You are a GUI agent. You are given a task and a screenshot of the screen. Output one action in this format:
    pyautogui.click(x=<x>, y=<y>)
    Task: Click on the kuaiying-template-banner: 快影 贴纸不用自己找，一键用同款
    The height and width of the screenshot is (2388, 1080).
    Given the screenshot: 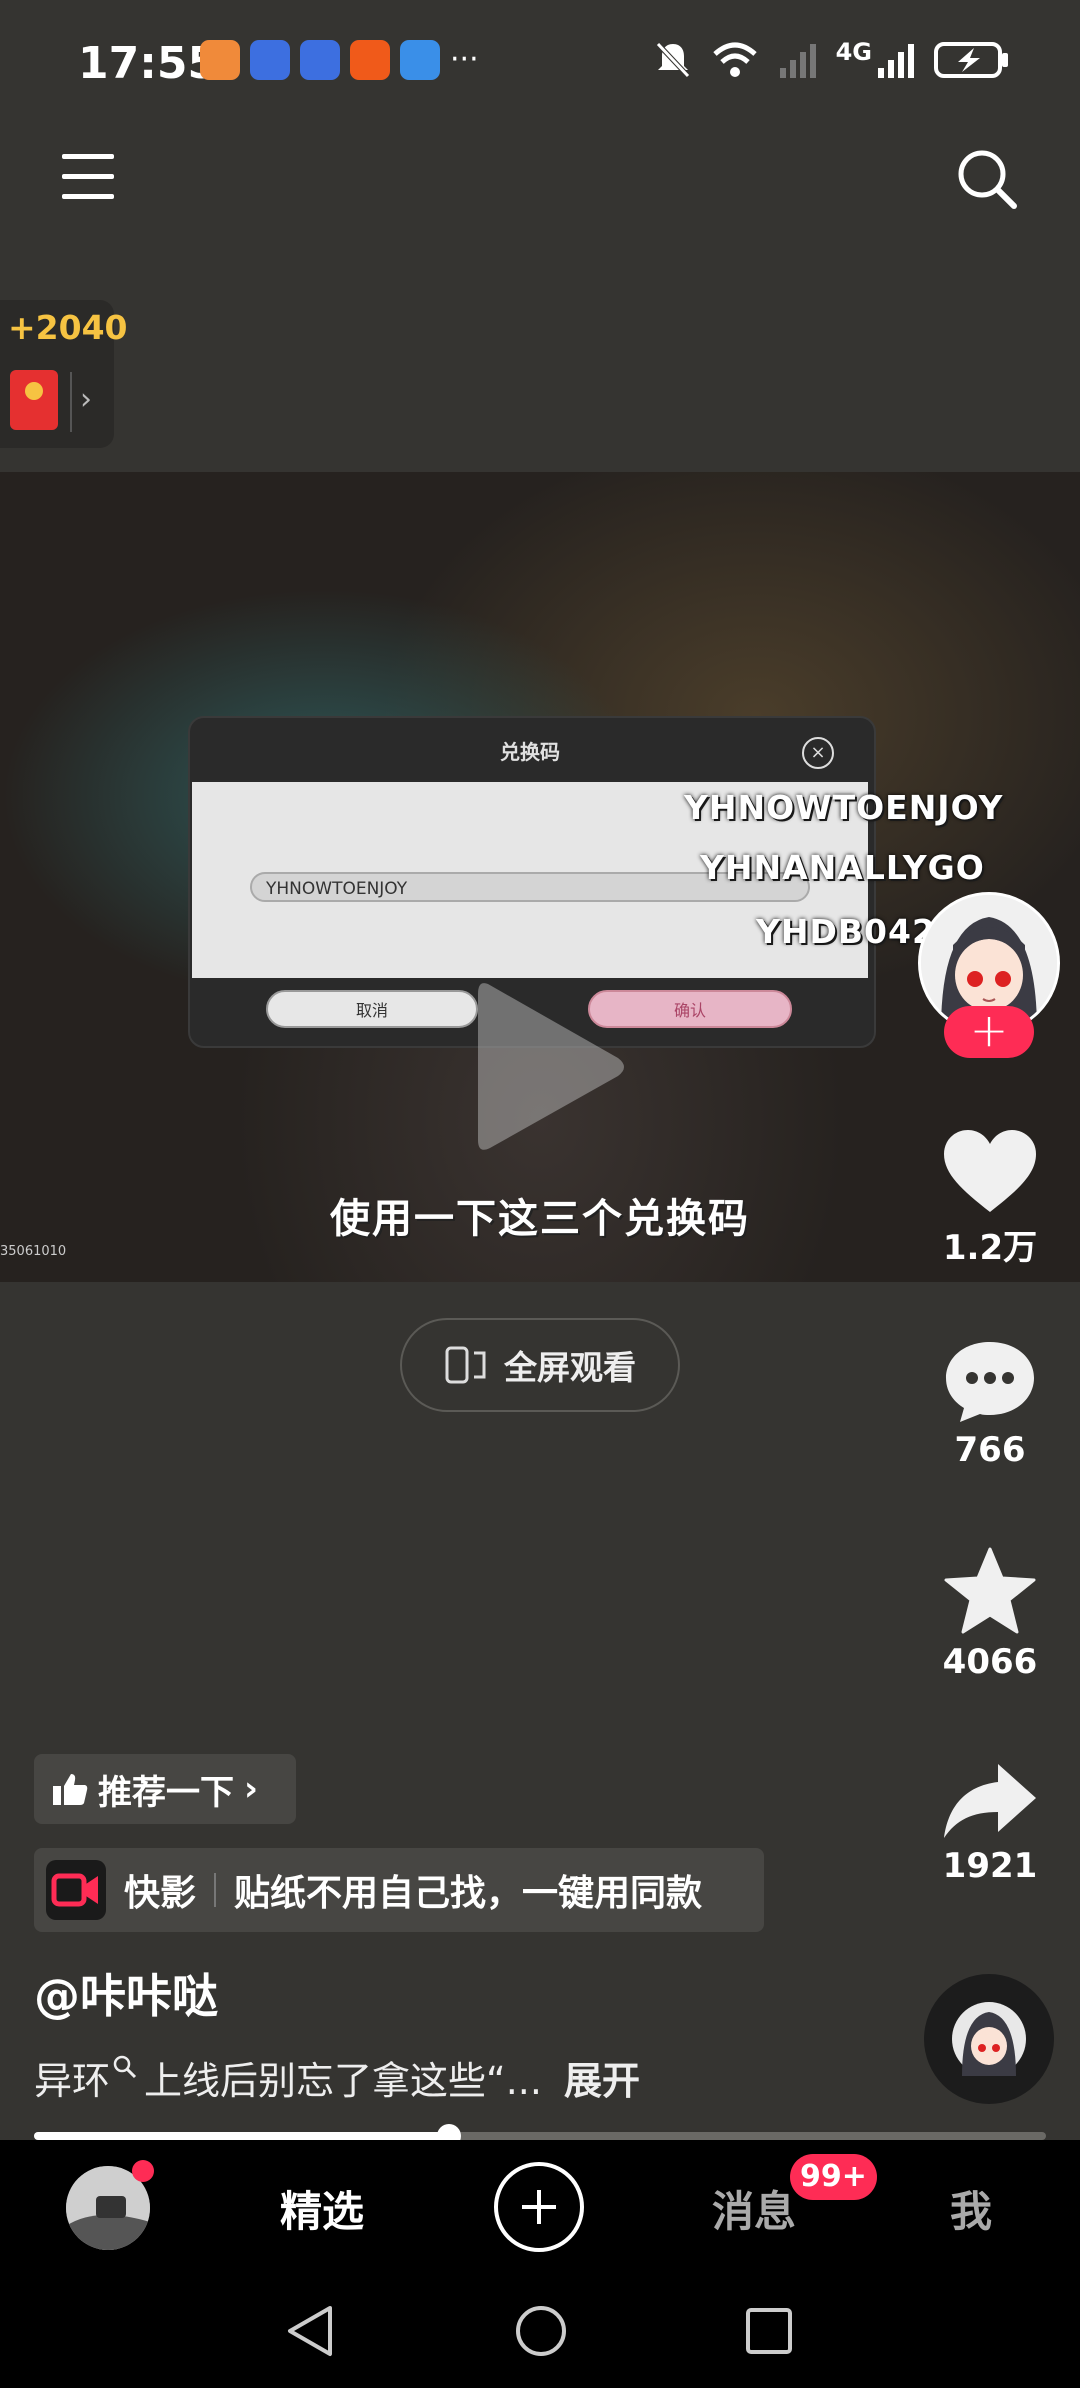 What is the action you would take?
    pyautogui.click(x=399, y=1890)
    